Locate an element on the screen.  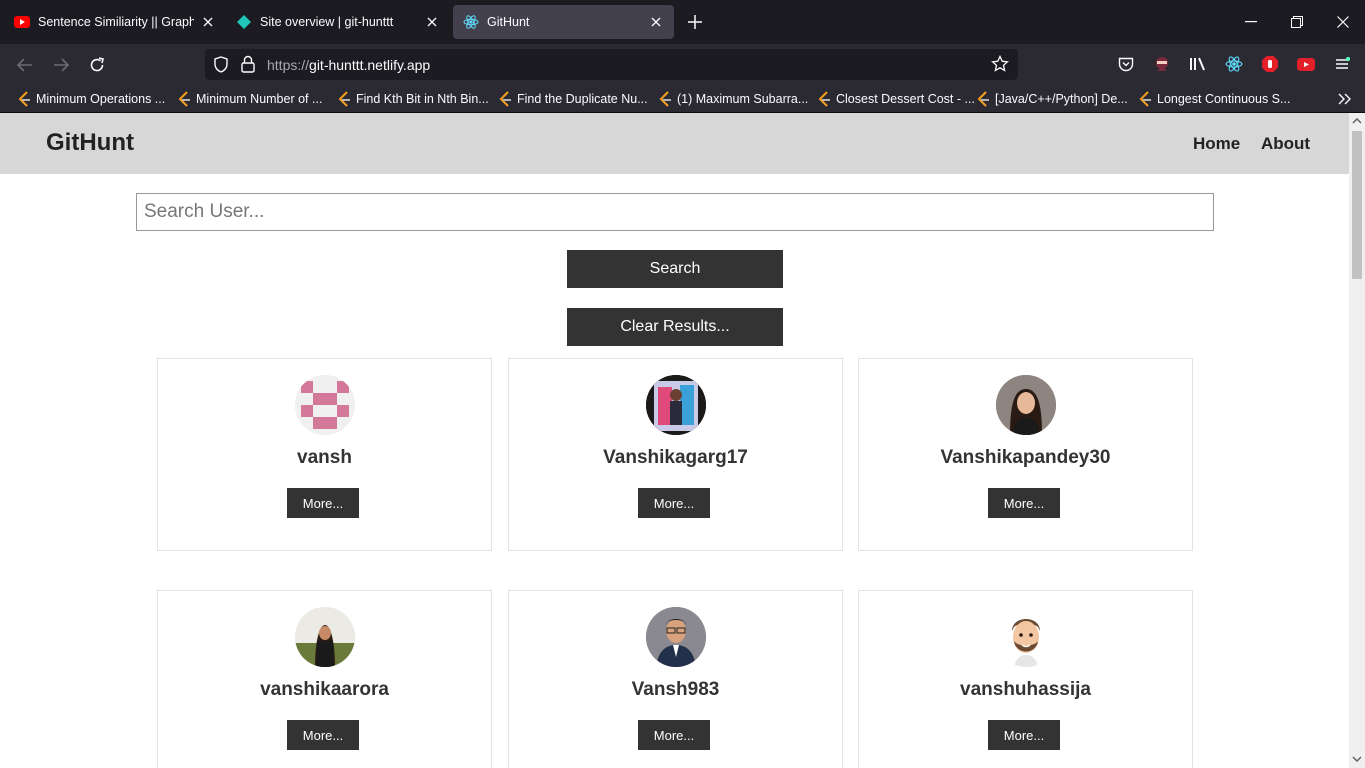
navigation-toolbar: https://git-hunttt.netlify.app is located at coordinates (682, 64).